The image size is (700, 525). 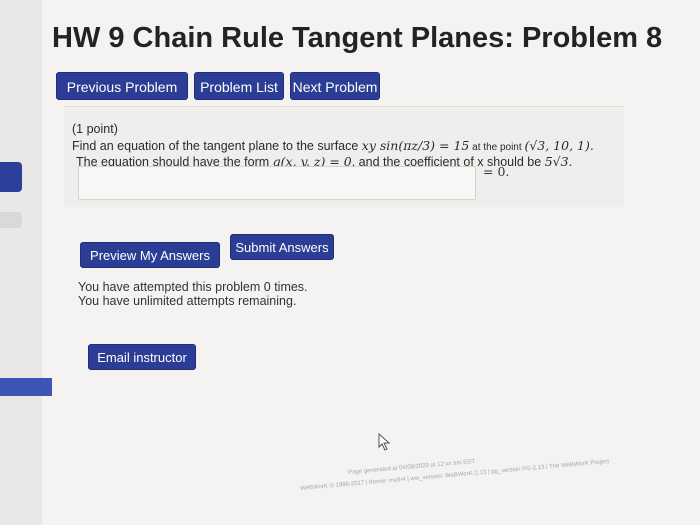 I want to click on answer-suffix: = 0., so click(x=496, y=171).